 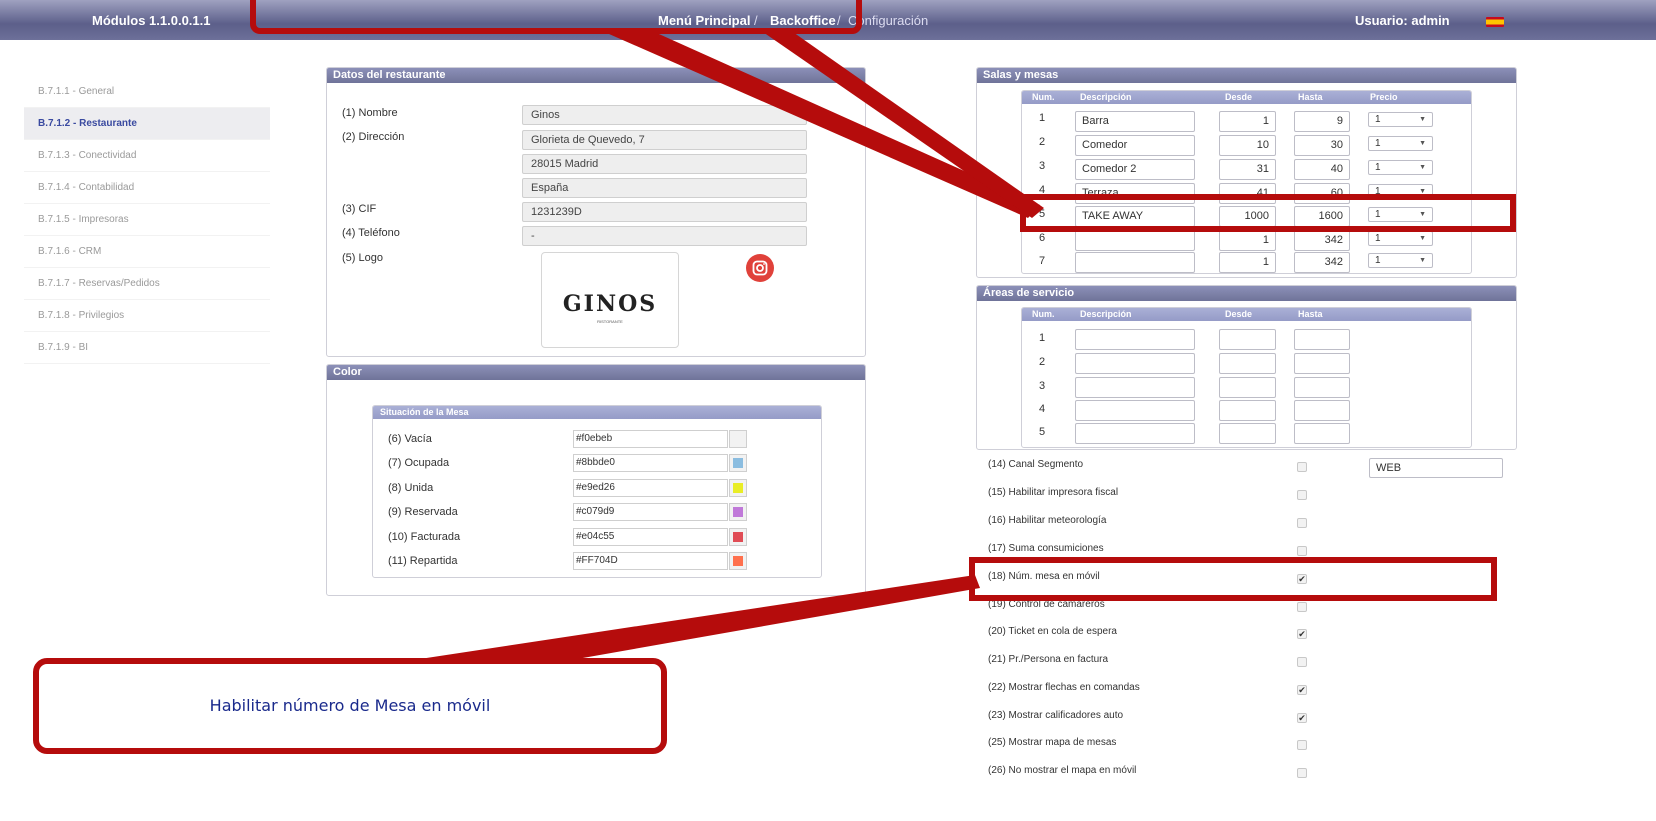 I want to click on room-desc-input: Comedor, so click(x=1135, y=145).